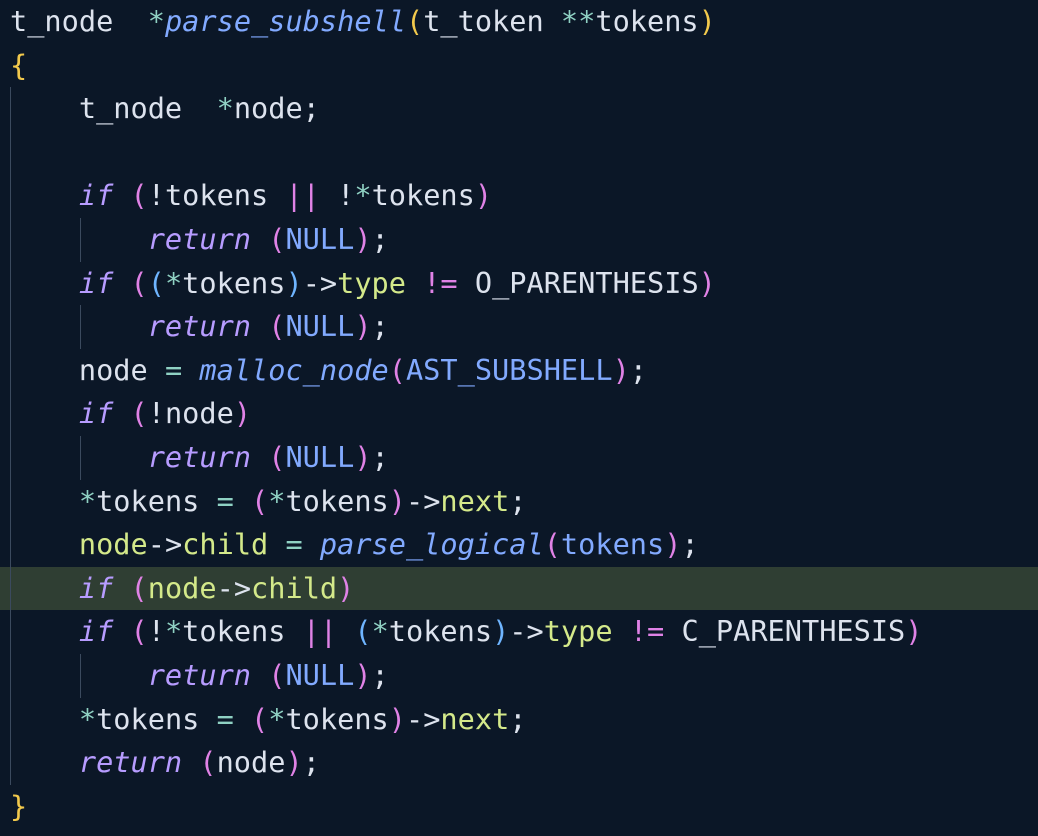 This screenshot has width=1038, height=836. What do you see at coordinates (199, 327) in the screenshot?
I see `code-text: return (NULL);` at bounding box center [199, 327].